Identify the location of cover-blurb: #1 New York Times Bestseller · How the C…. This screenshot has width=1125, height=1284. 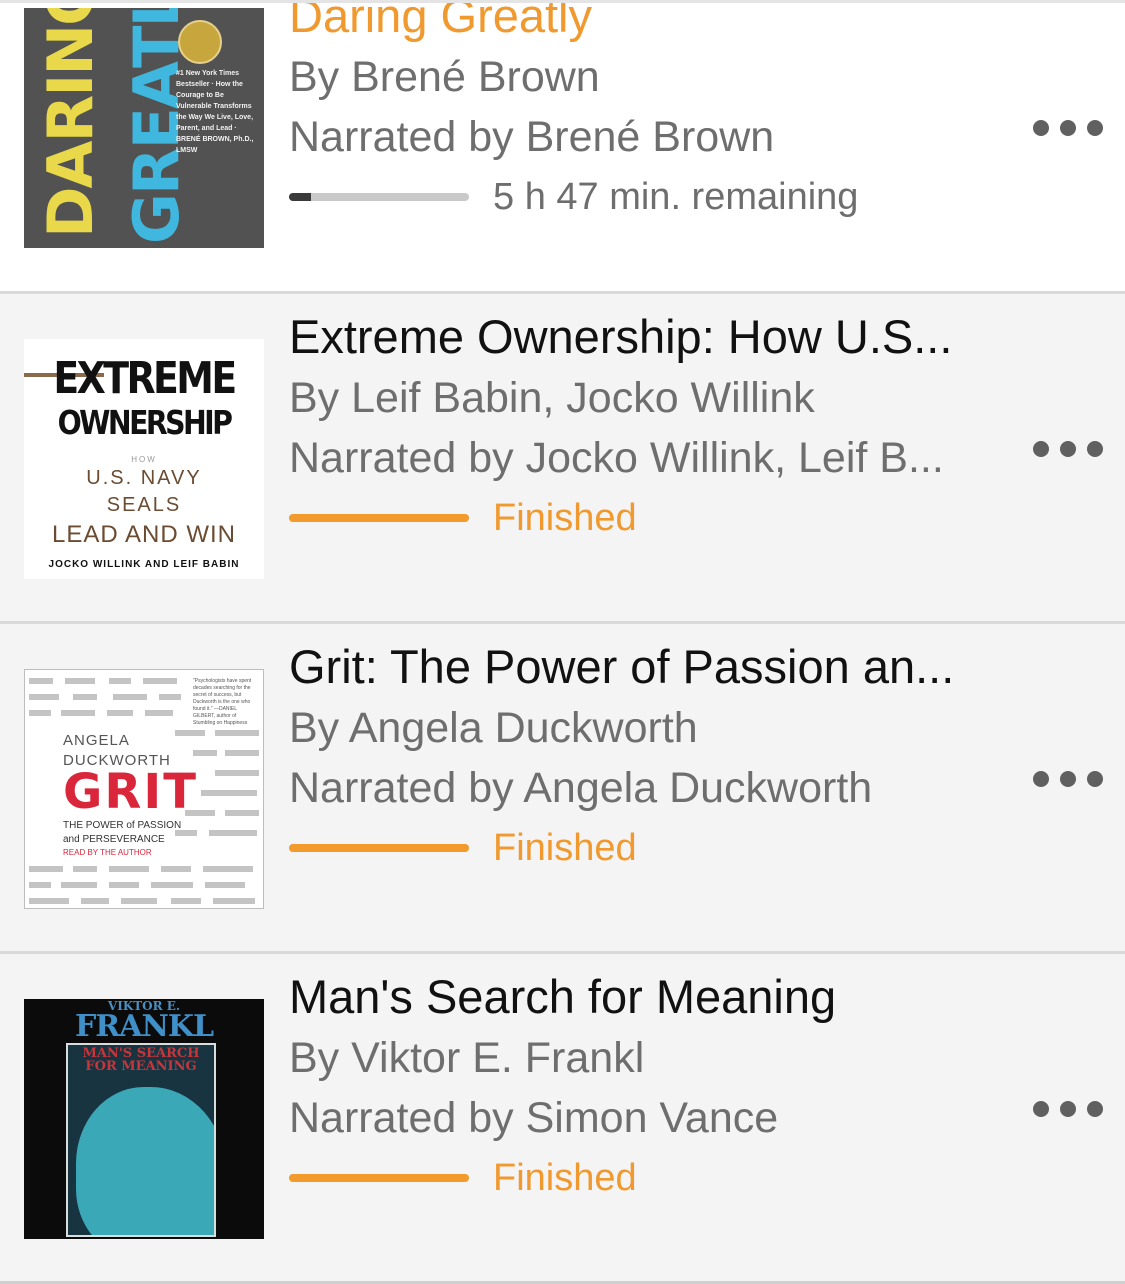
(215, 112).